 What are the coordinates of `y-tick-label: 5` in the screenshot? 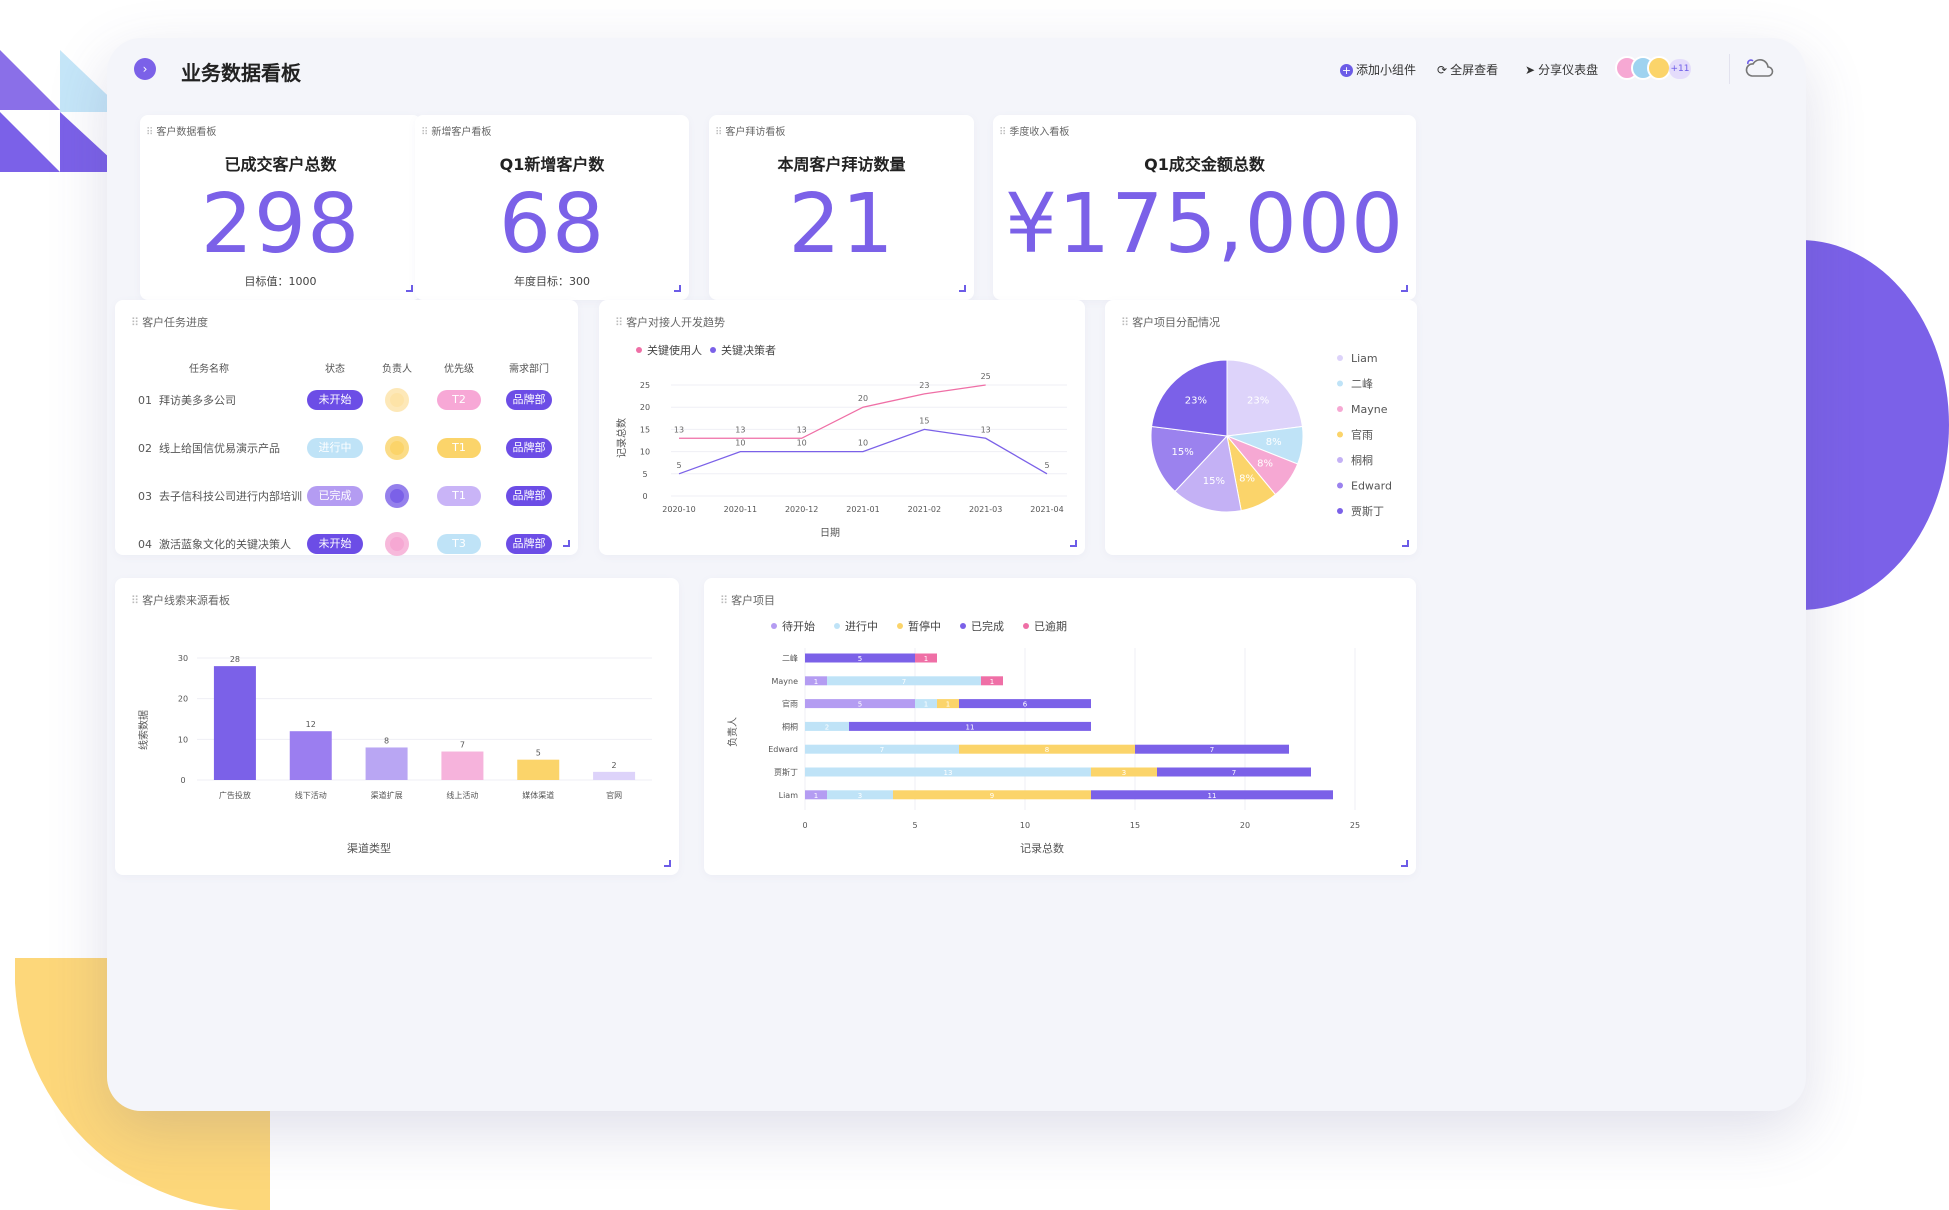 It's located at (644, 474).